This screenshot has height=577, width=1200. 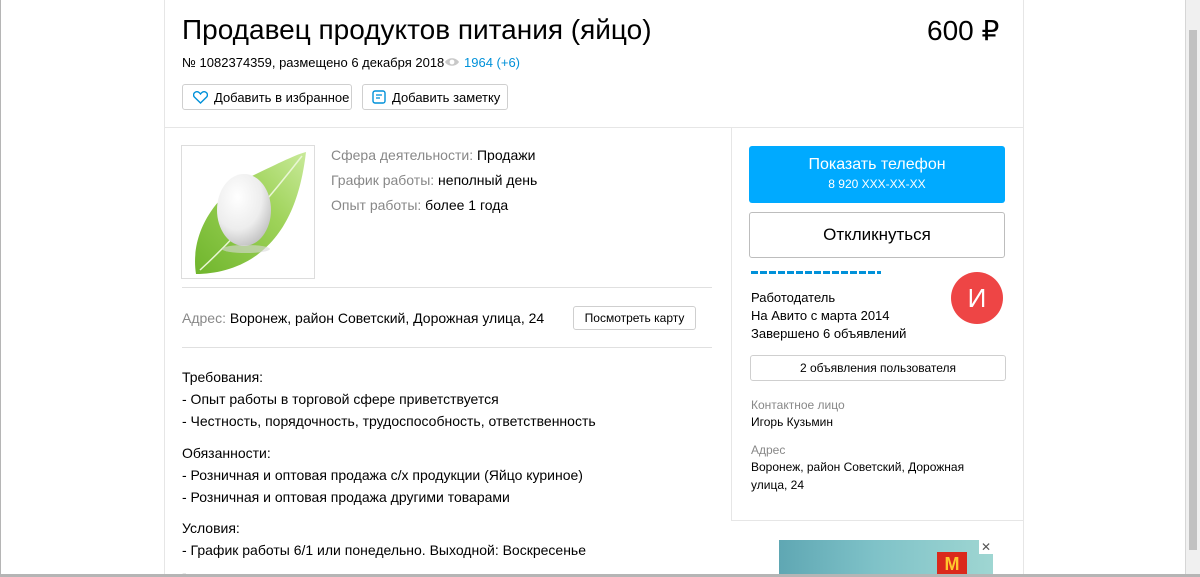 I want to click on show-phone-label: Показать телефон, so click(x=877, y=164).